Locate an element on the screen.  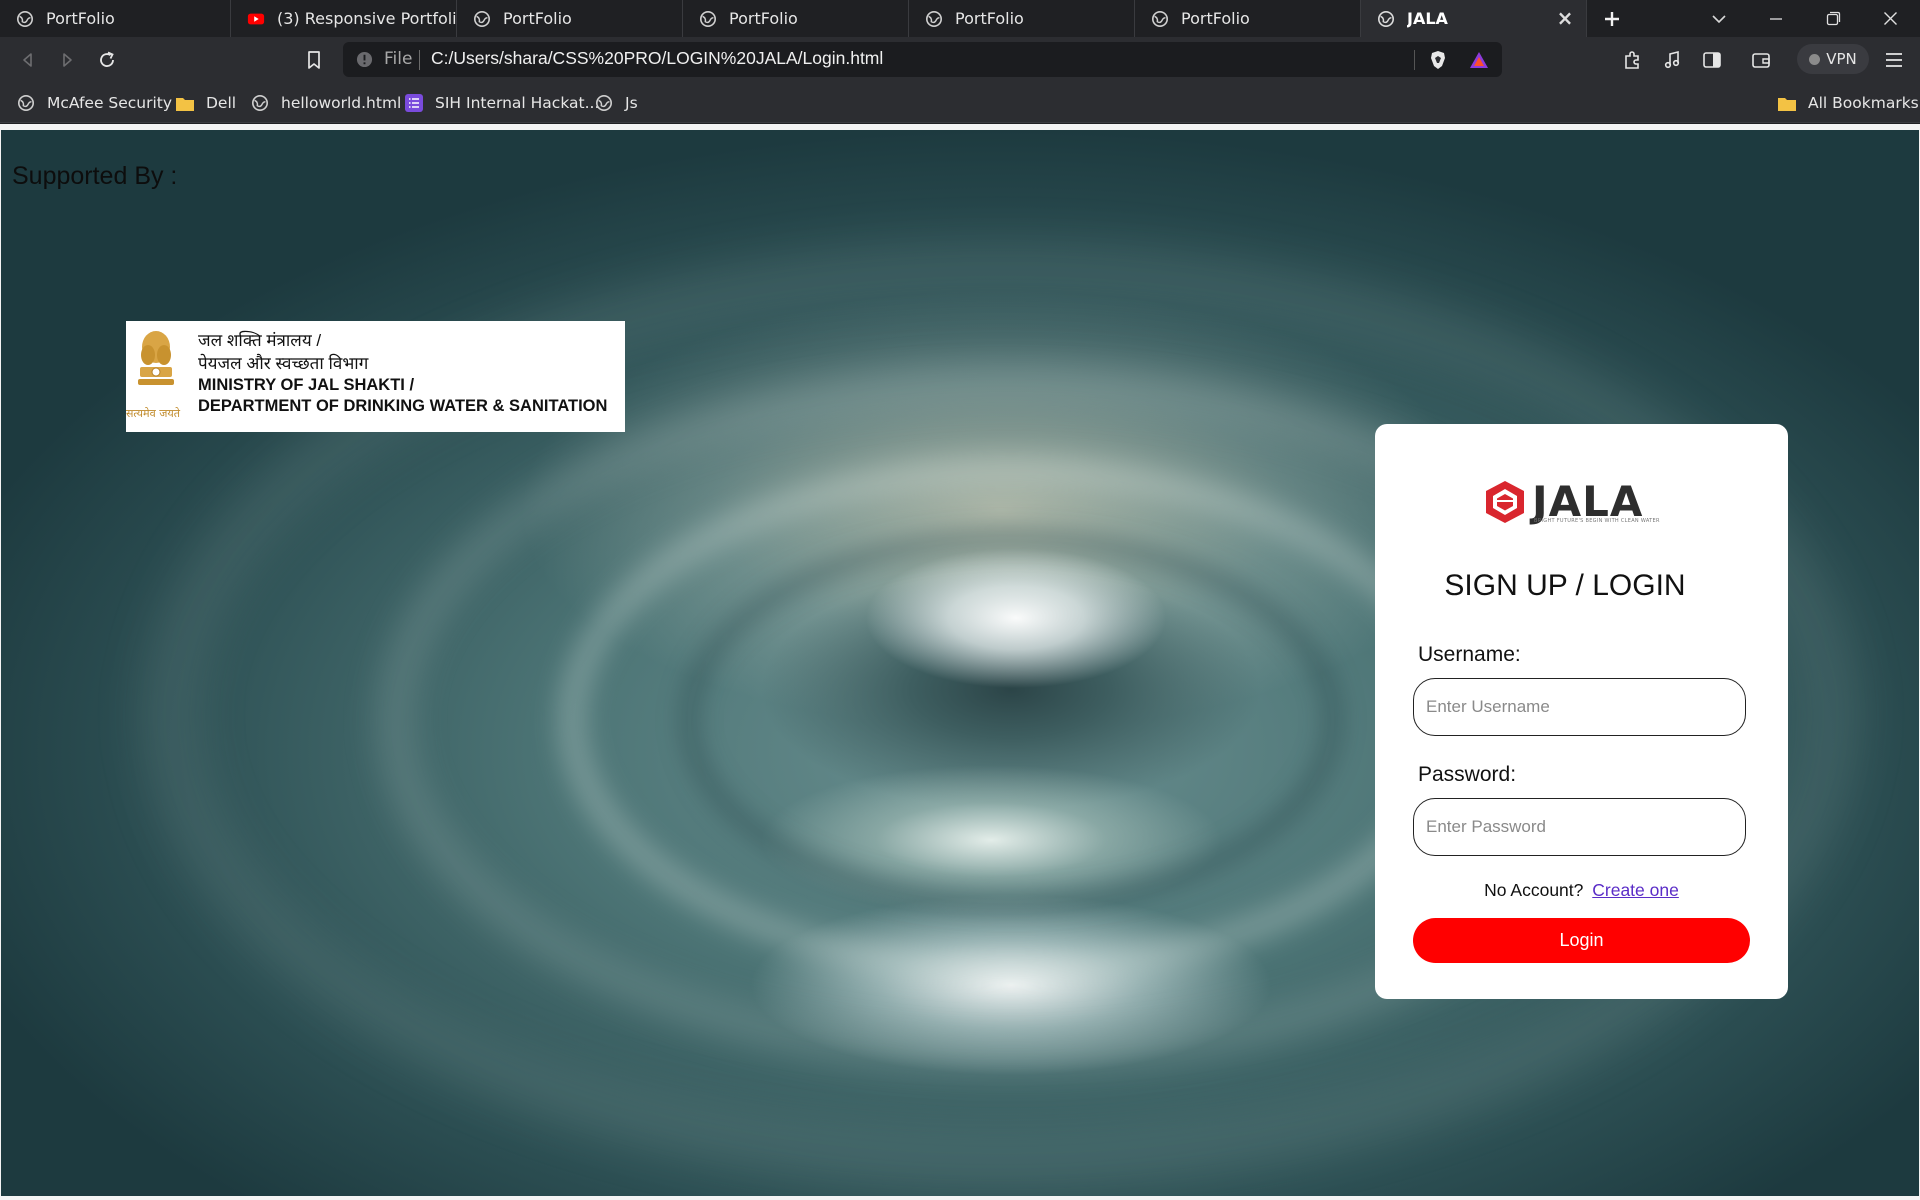
wallet-icon is located at coordinates (1761, 60).